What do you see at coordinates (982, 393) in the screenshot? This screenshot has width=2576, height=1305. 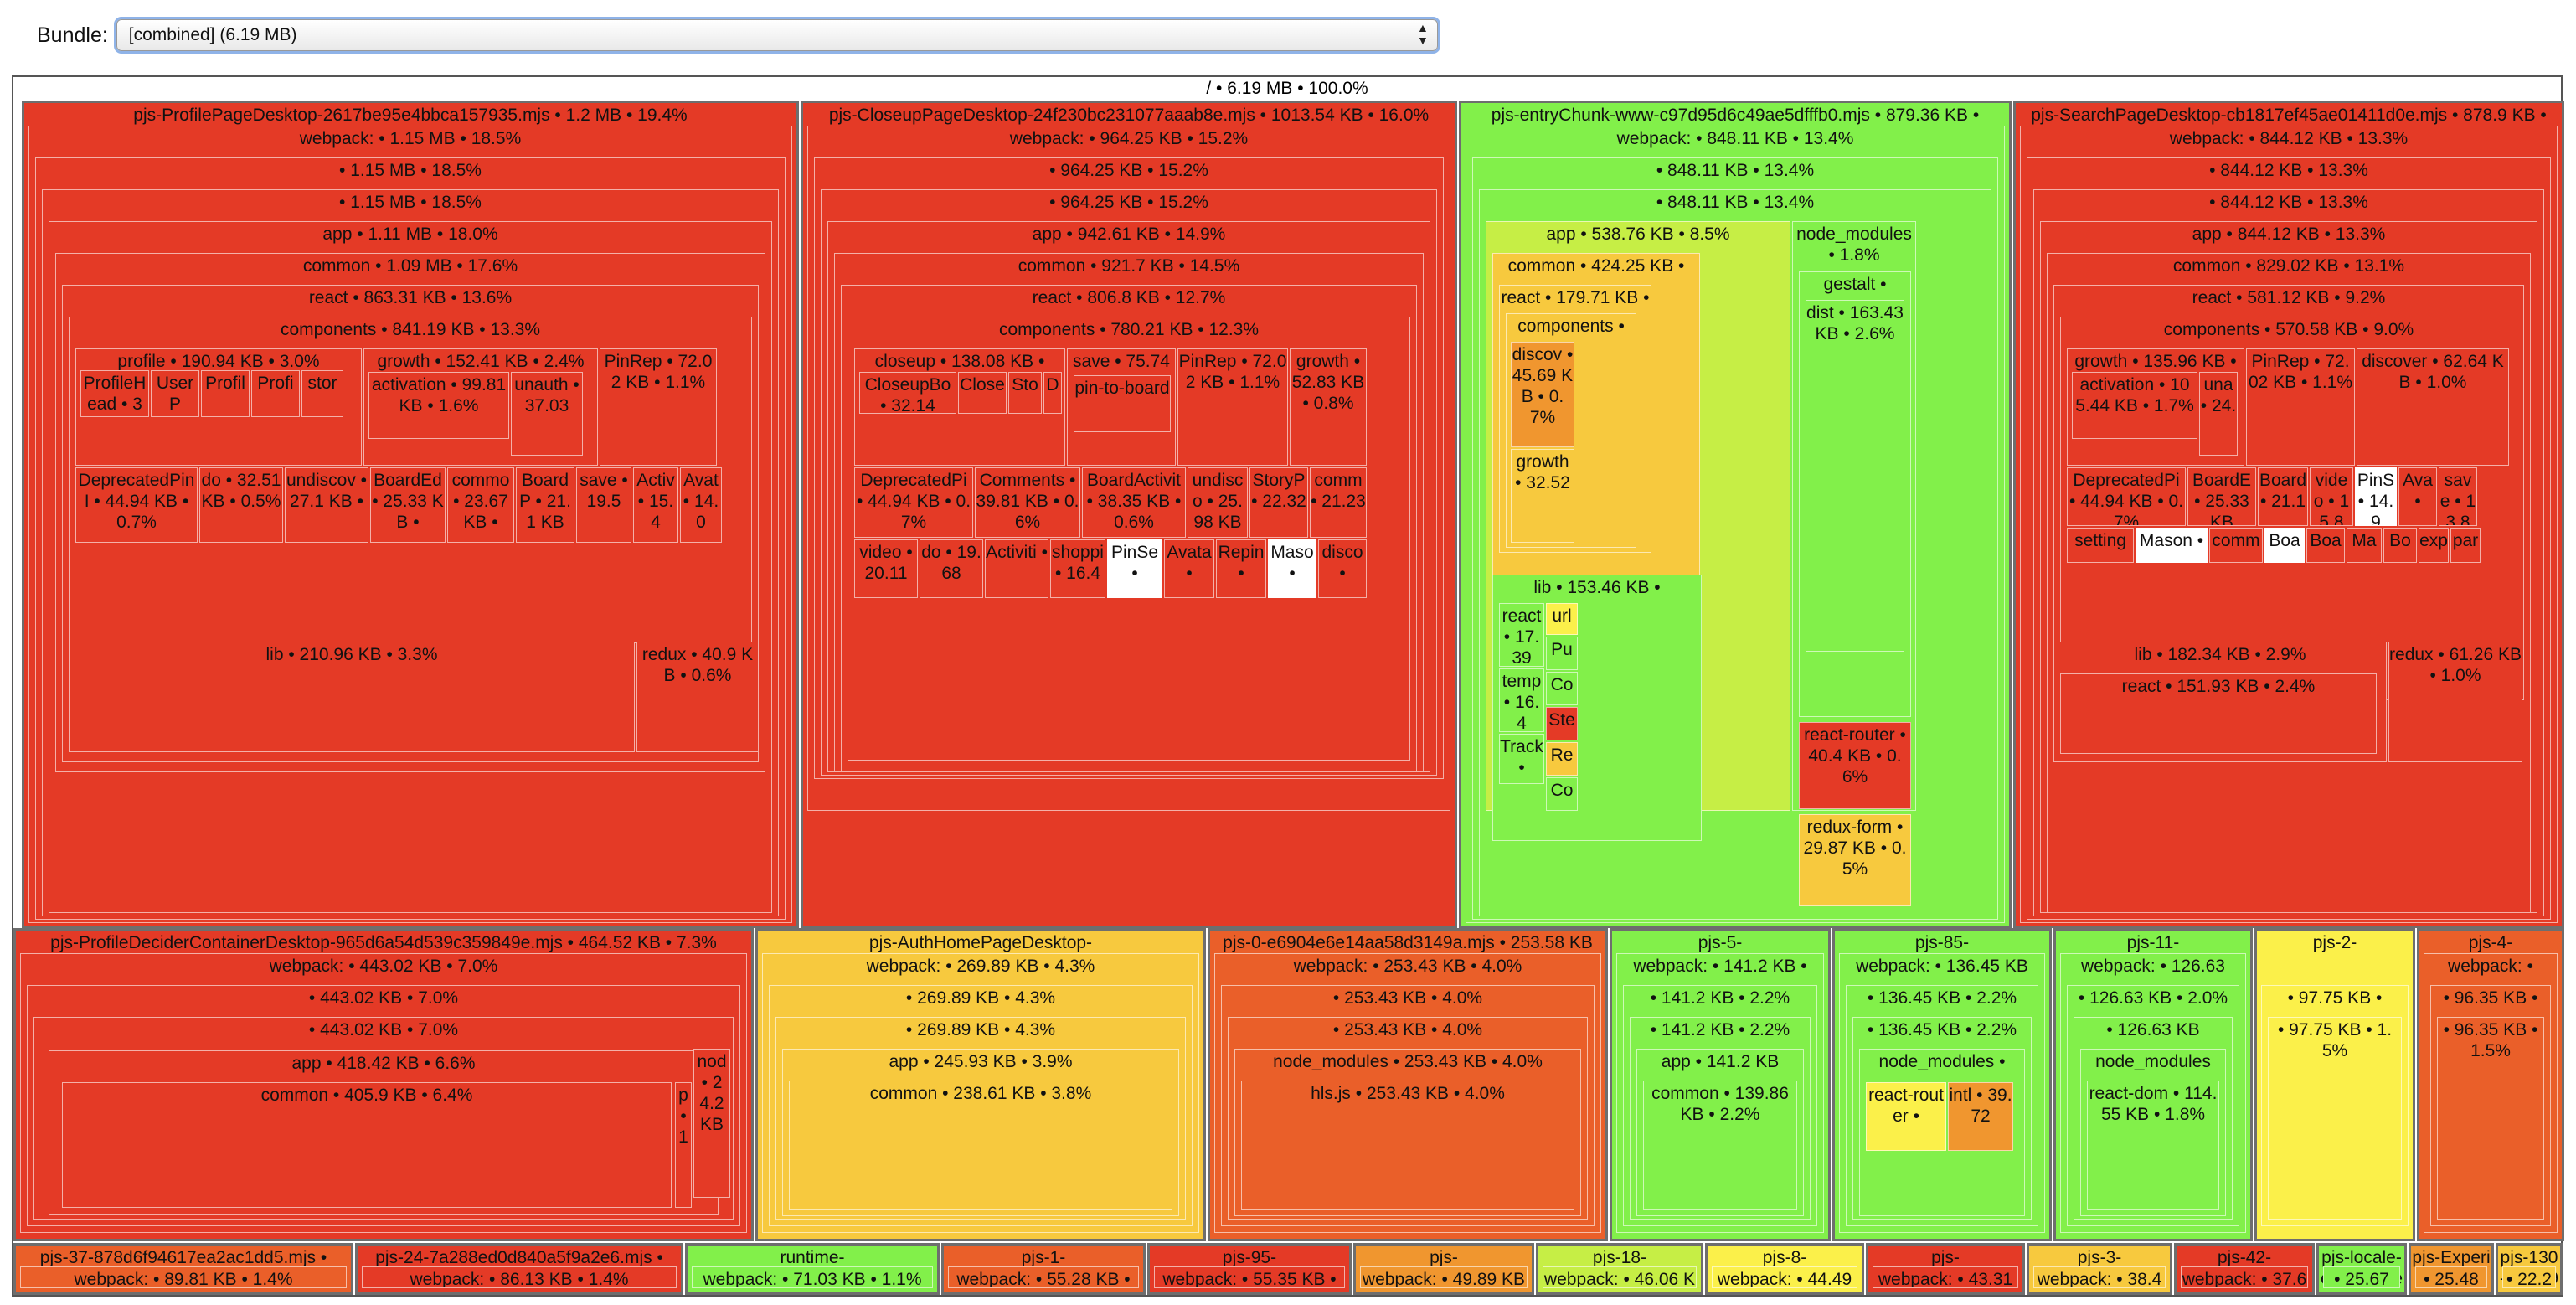 I see `treemap-node: Close` at bounding box center [982, 393].